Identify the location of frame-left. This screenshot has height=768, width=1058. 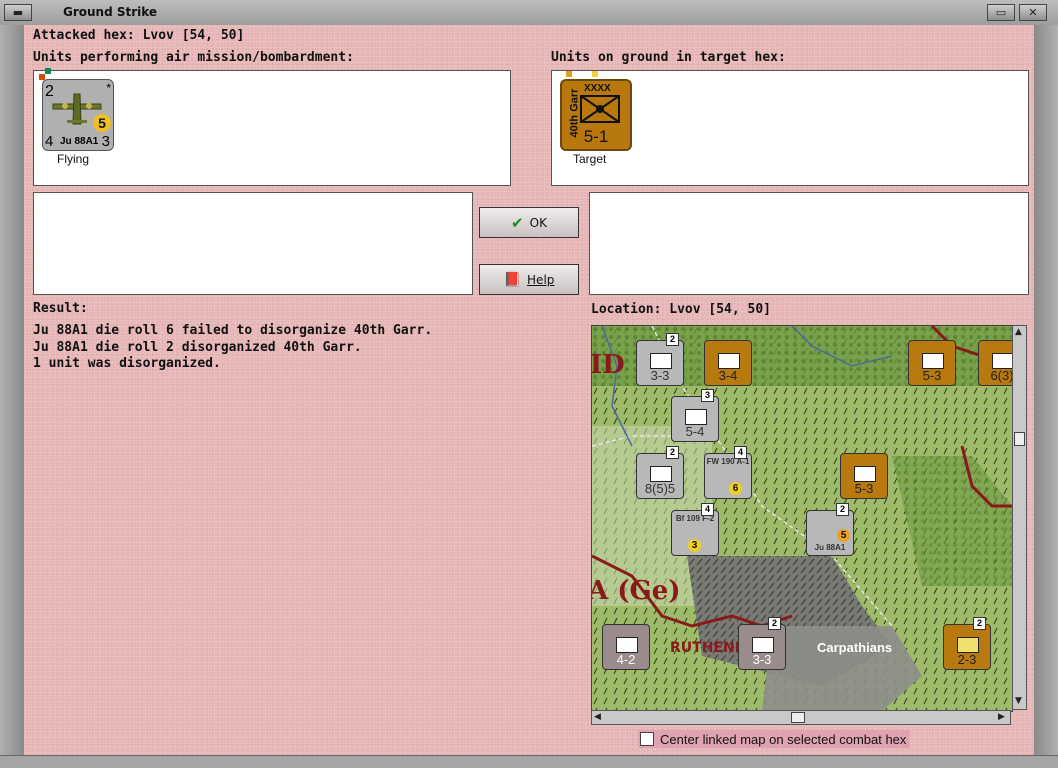
(12, 390).